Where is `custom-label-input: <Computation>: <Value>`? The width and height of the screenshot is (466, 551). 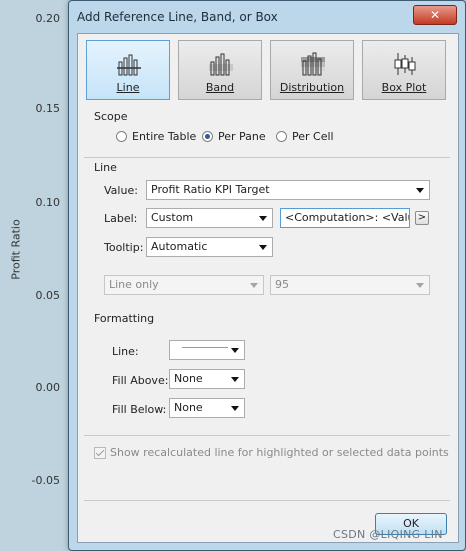
custom-label-input: <Computation>: <Value> is located at coordinates (345, 218).